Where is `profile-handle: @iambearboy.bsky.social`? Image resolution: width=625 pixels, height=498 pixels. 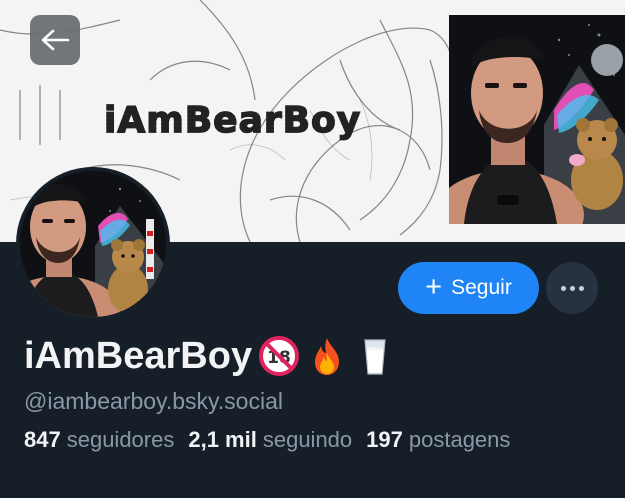
profile-handle: @iambearboy.bsky.social is located at coordinates (153, 401).